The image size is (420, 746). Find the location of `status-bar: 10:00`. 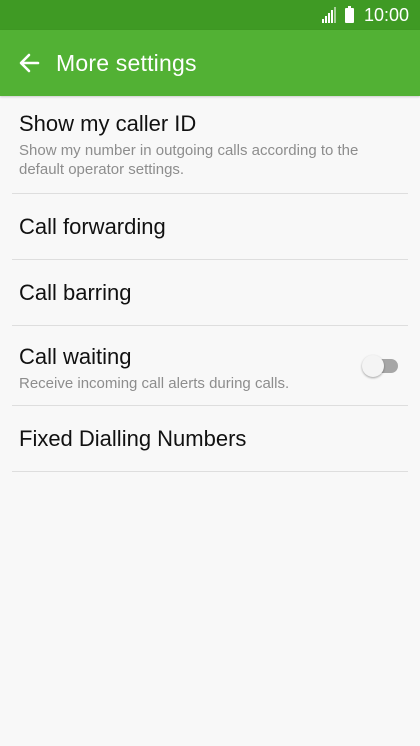

status-bar: 10:00 is located at coordinates (210, 15).